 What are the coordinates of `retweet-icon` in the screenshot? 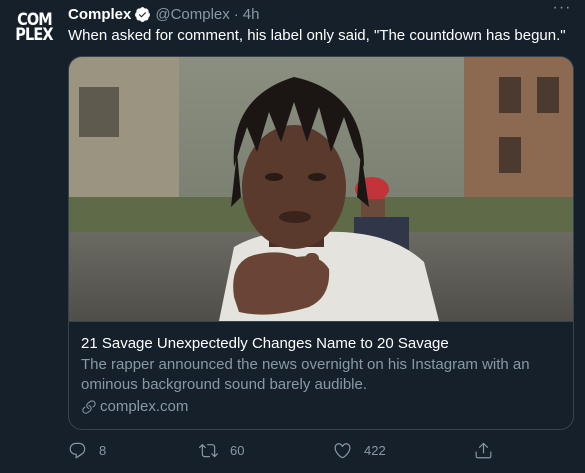 It's located at (208, 451).